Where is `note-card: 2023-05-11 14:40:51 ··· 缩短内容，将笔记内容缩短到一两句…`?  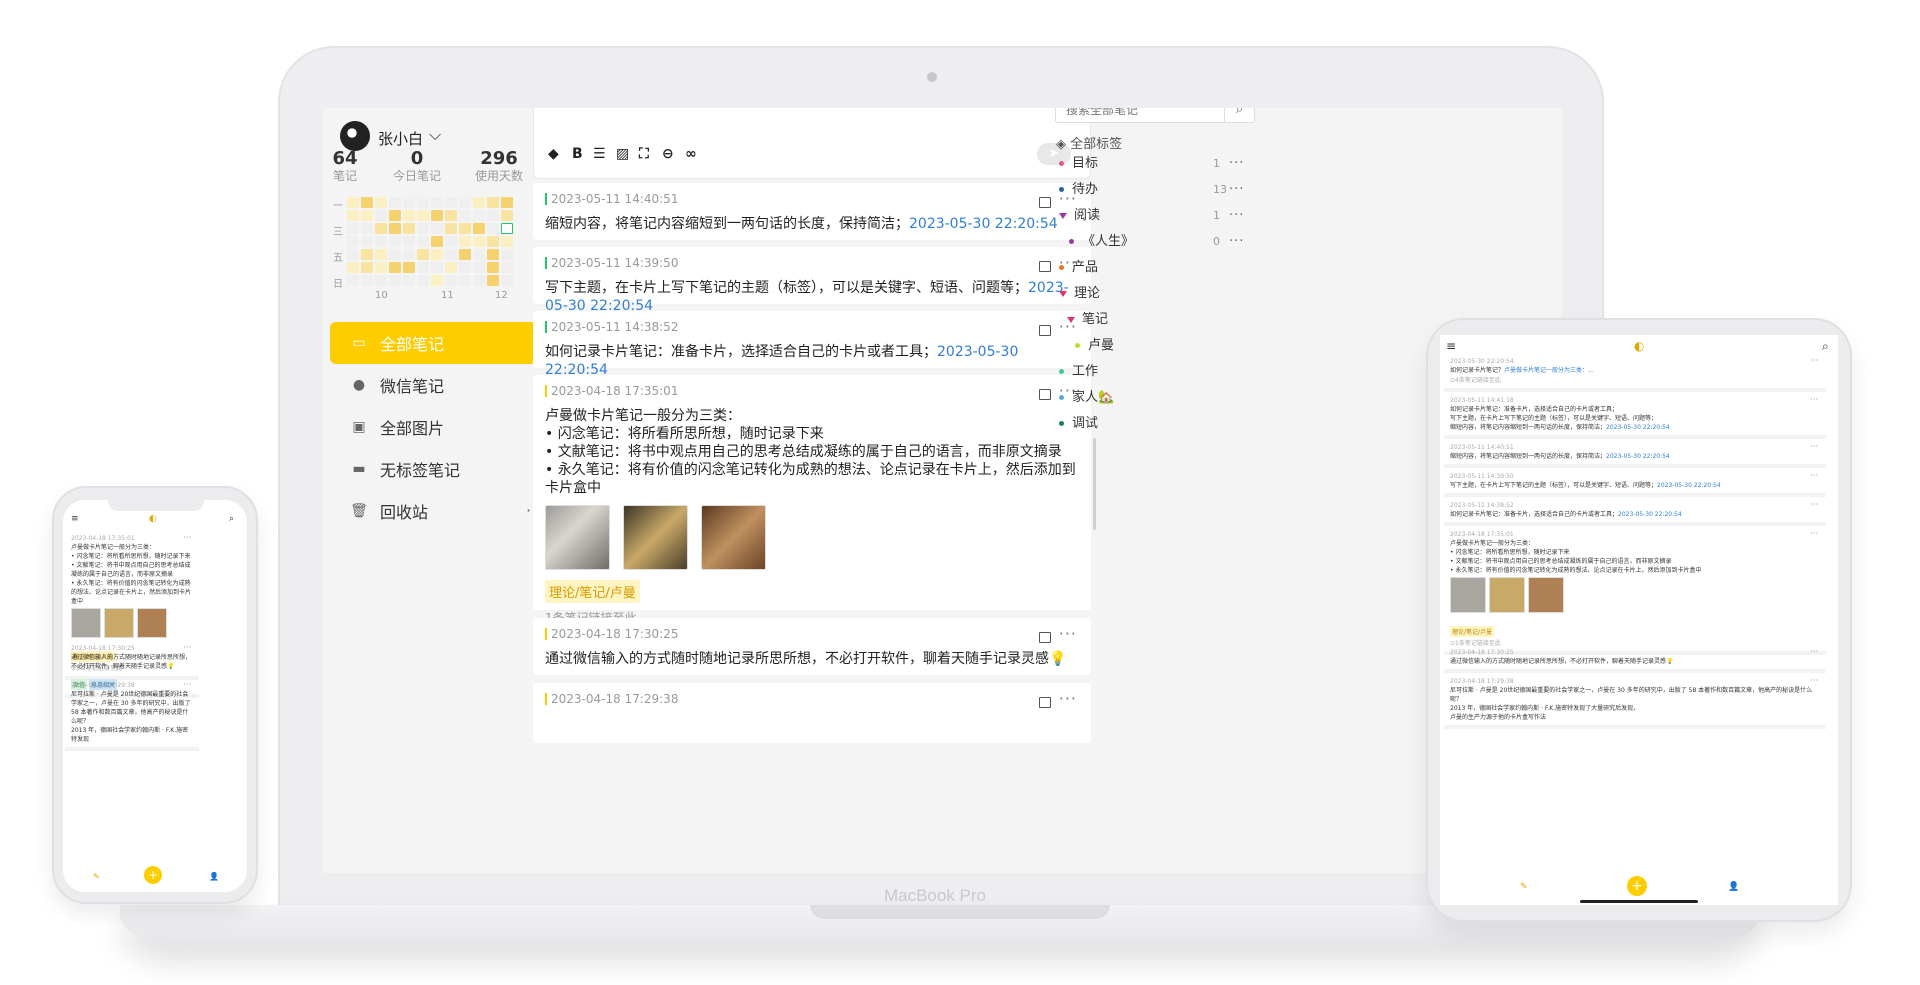 note-card: 2023-05-11 14:40:51 ··· 缩短内容，将笔记内容缩短到一两句… is located at coordinates (812, 211).